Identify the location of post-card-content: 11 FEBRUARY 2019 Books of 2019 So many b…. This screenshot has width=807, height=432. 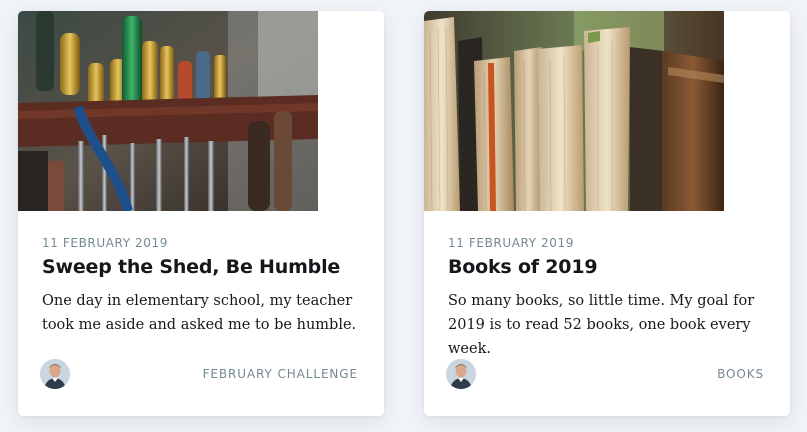
(607, 298).